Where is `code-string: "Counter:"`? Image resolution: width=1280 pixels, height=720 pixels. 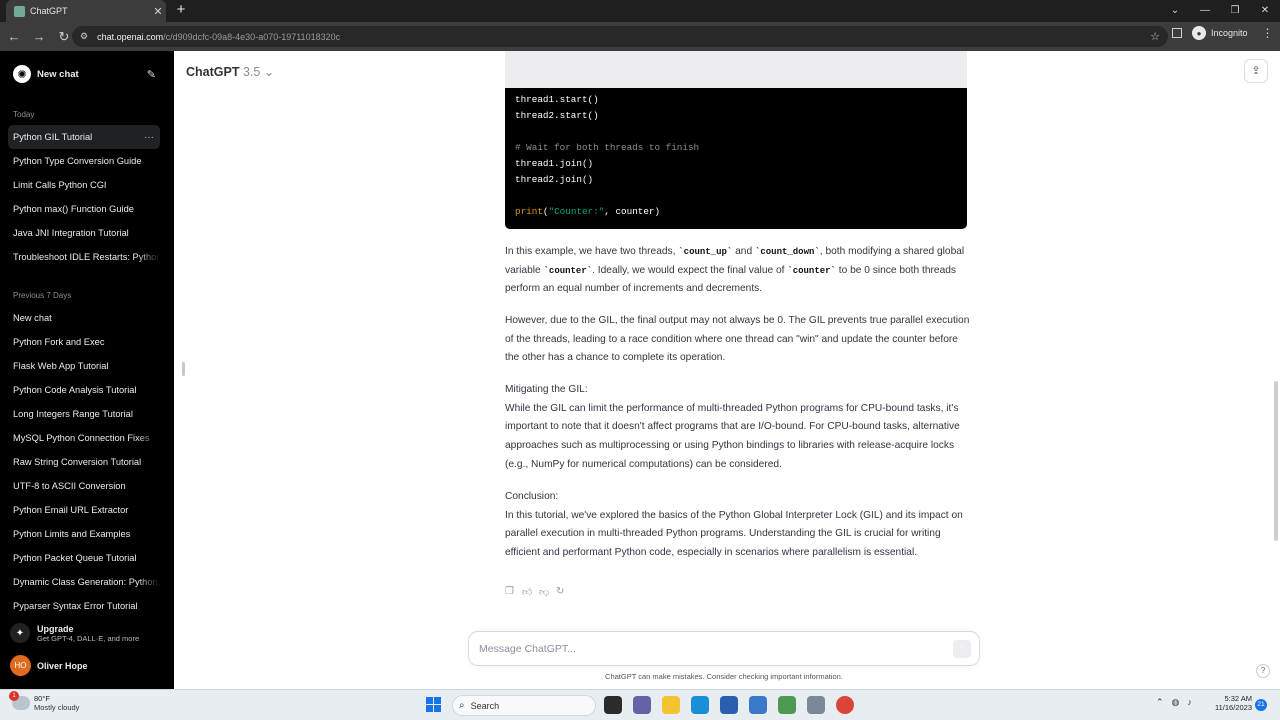
code-string: "Counter:" is located at coordinates (576, 211).